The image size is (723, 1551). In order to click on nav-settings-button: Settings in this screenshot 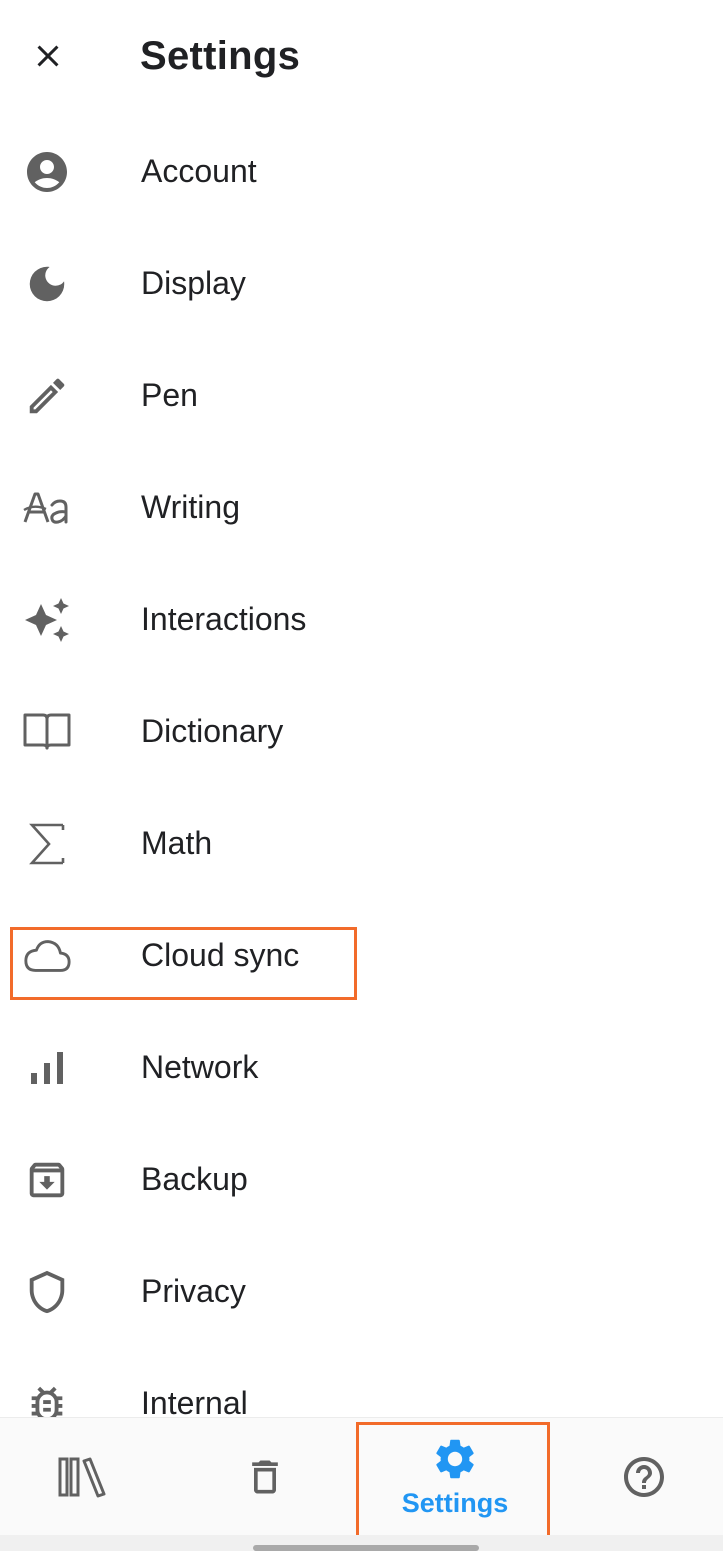, I will do `click(455, 1477)`.